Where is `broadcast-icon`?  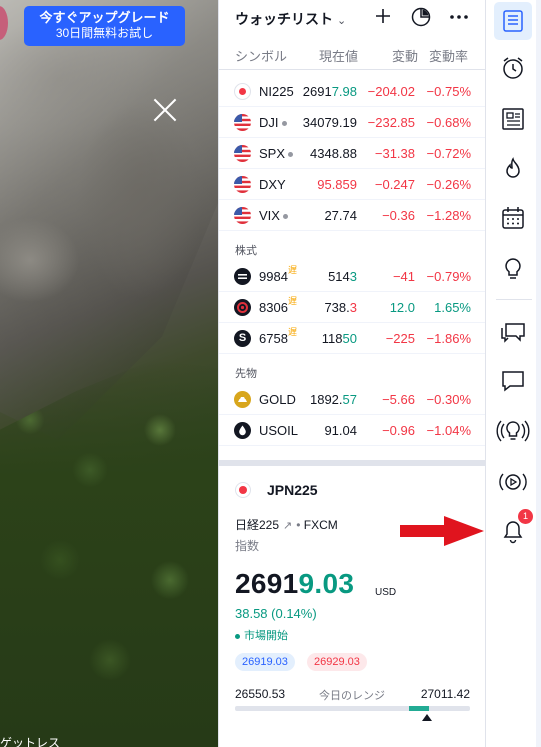 broadcast-icon is located at coordinates (513, 482).